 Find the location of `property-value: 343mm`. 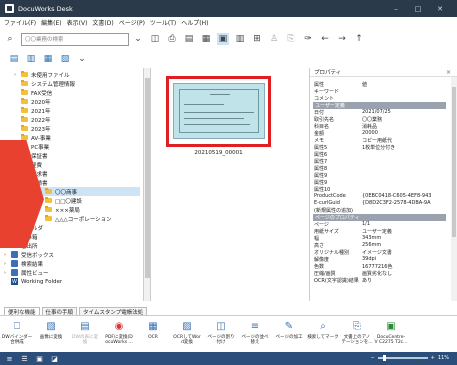

property-value: 343mm is located at coordinates (402, 238).